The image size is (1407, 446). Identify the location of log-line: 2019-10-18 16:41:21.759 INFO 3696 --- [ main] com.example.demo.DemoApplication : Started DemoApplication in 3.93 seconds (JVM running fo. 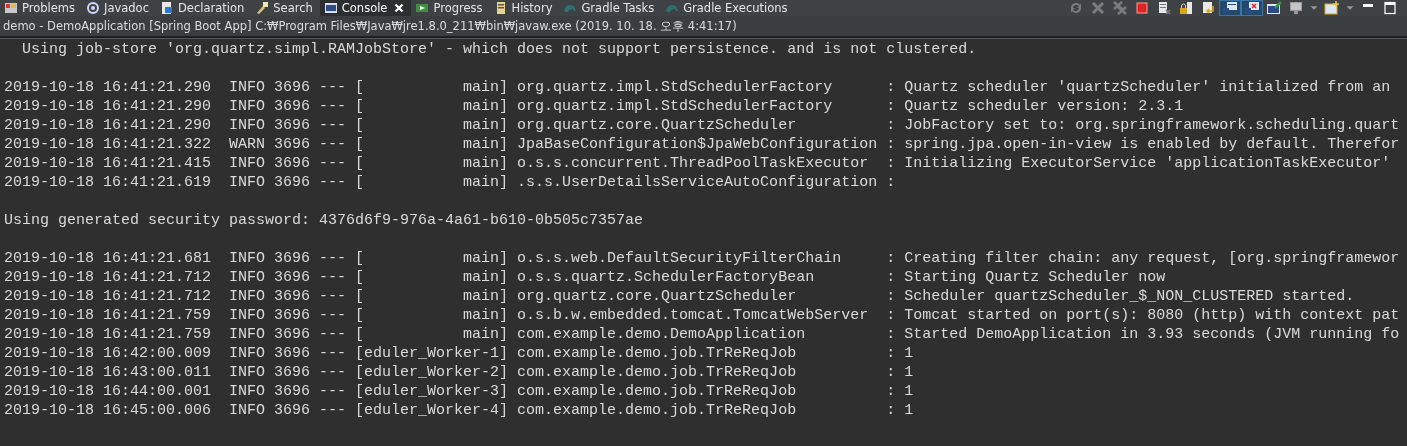
(702, 334).